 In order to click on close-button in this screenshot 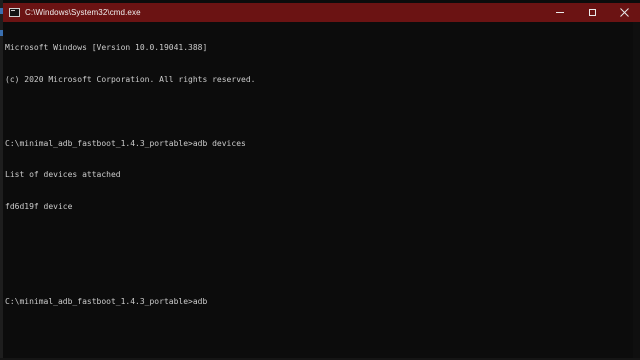, I will do `click(624, 12)`.